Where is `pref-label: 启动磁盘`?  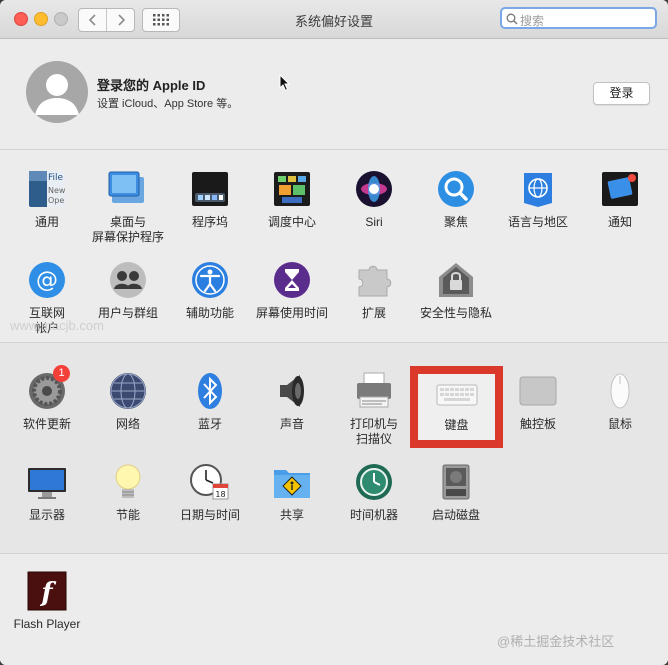 pref-label: 启动磁盘 is located at coordinates (455, 515).